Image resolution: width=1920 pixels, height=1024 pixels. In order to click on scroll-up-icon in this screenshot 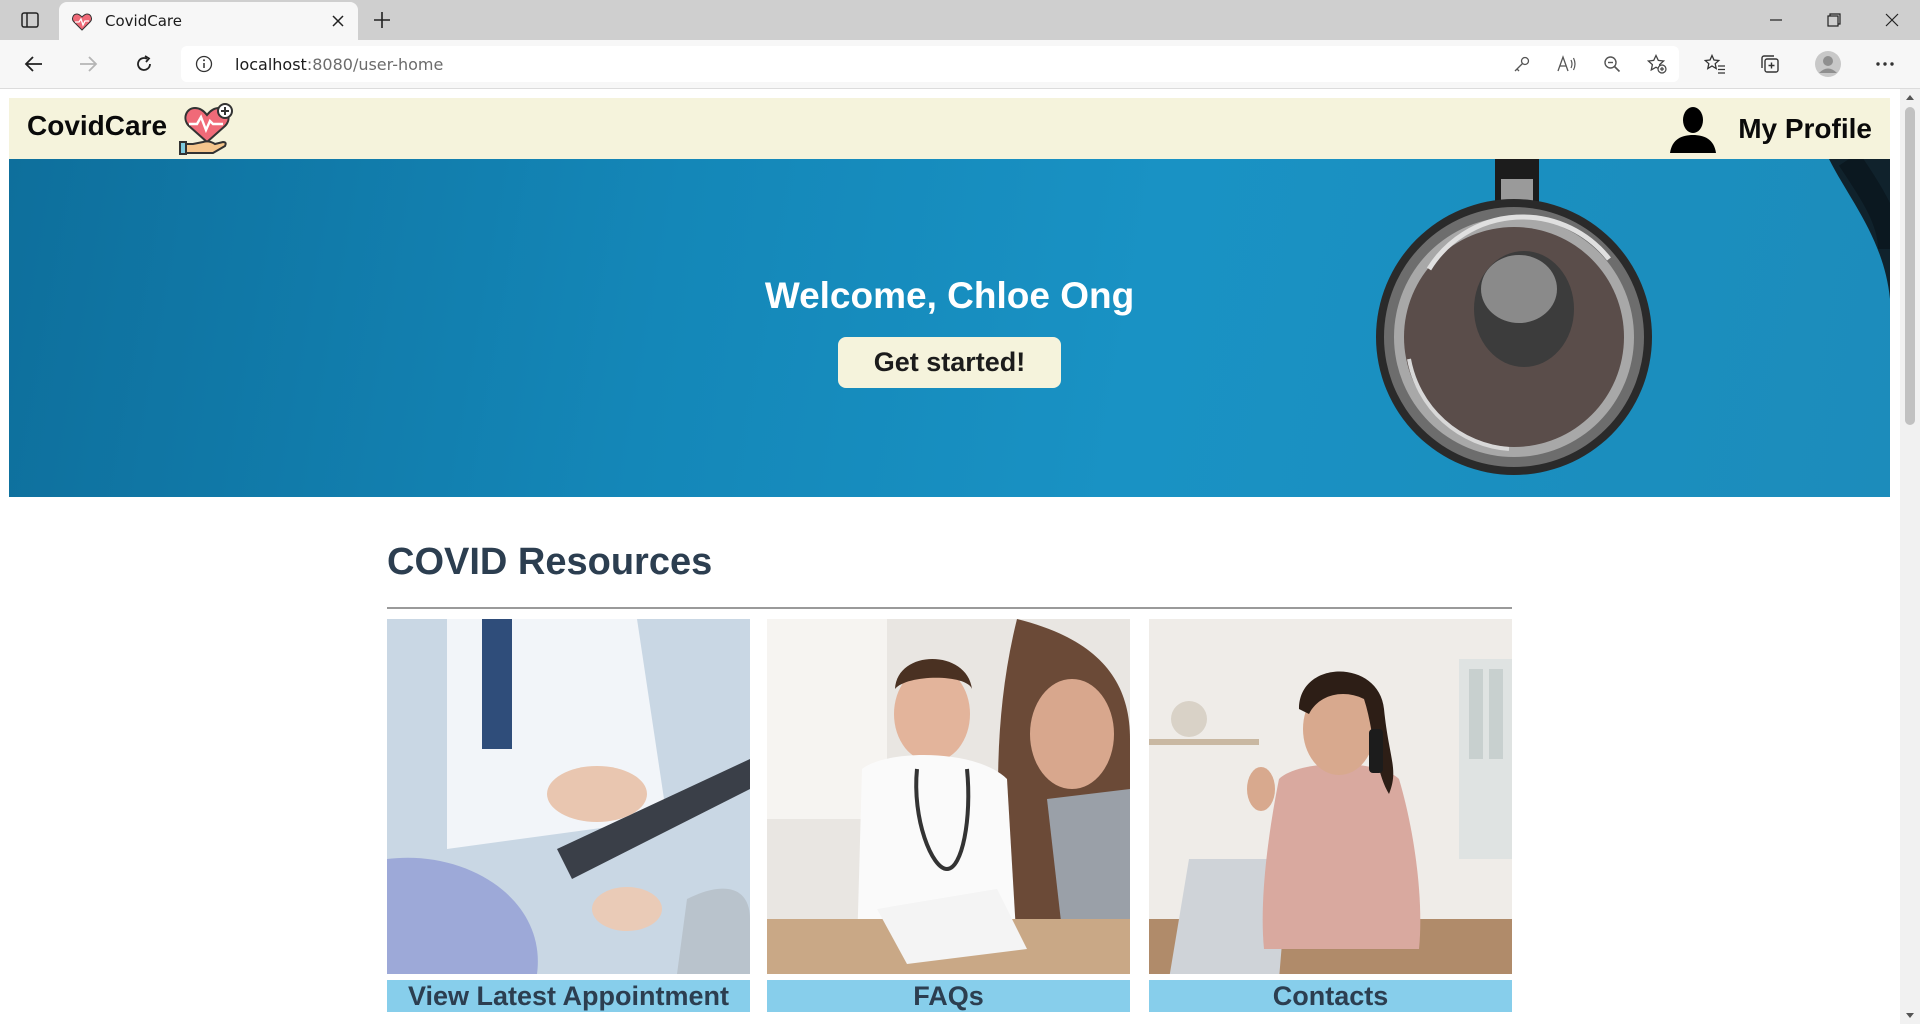, I will do `click(1910, 97)`.